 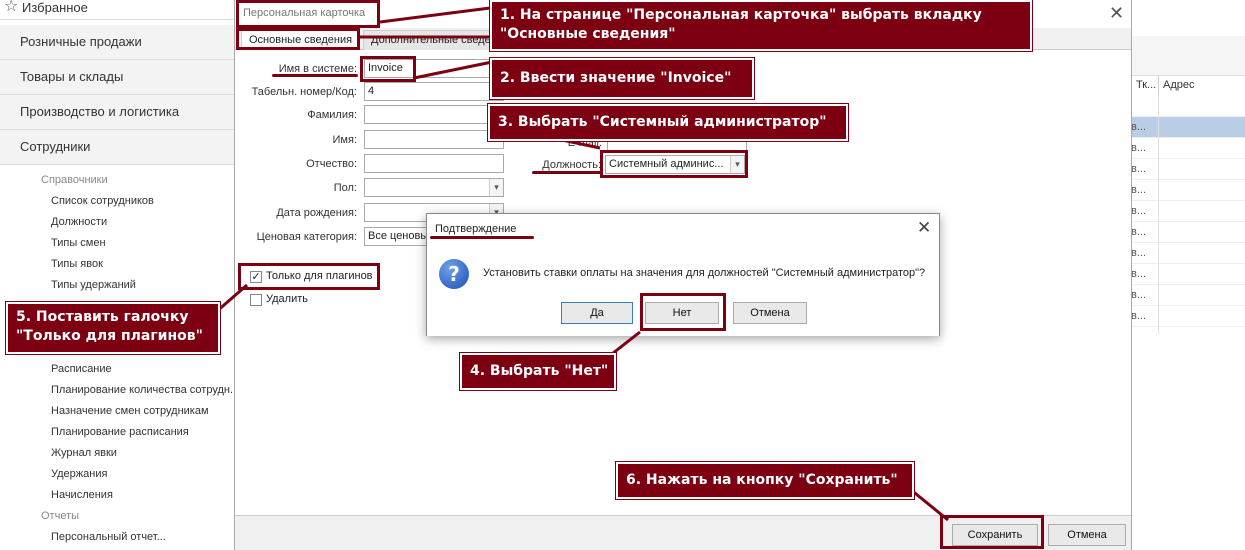 I want to click on middlename-label: Отчество:, so click(x=331, y=164).